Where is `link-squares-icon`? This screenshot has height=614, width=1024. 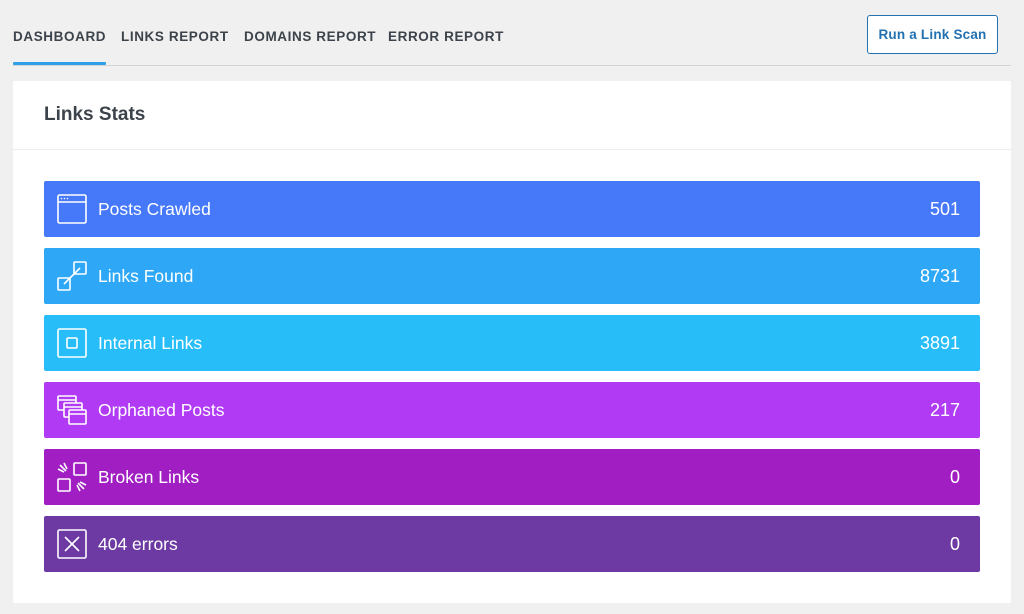 link-squares-icon is located at coordinates (72, 276).